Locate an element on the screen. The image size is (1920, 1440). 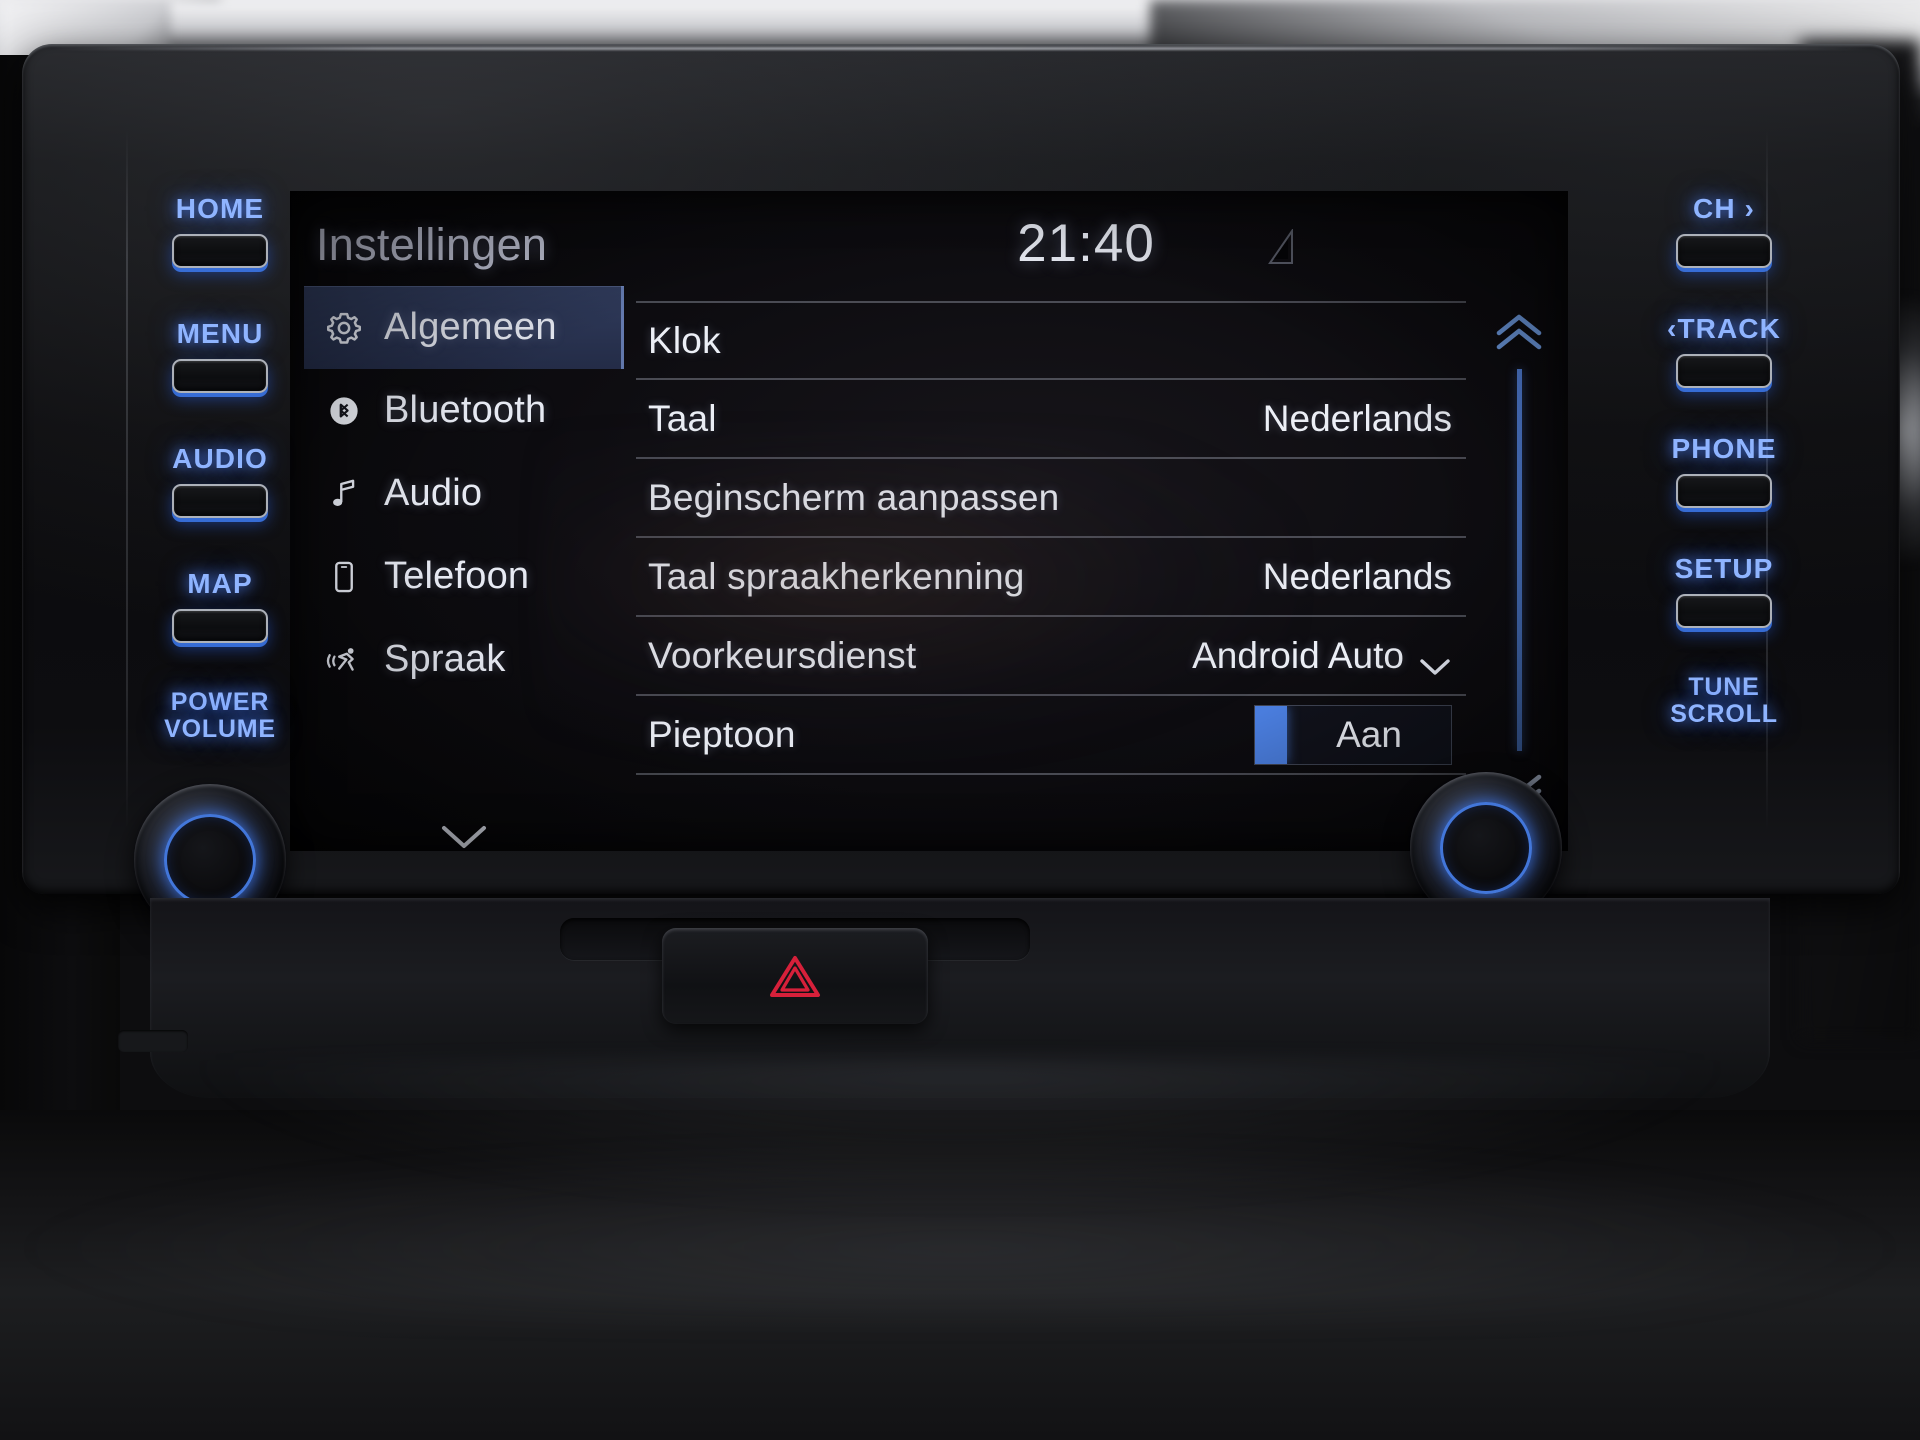
bluetooth-icon is located at coordinates (344, 411).